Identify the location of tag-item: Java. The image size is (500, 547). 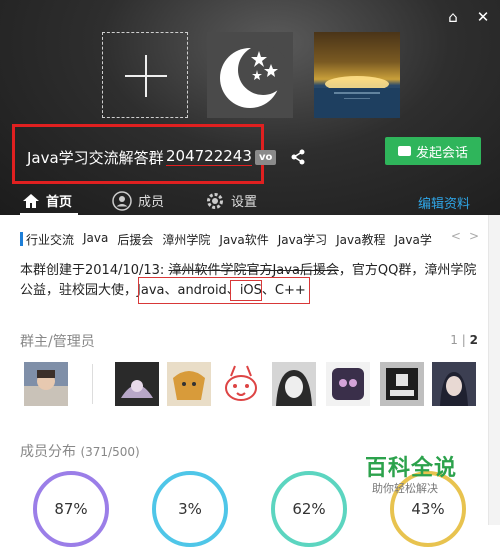
(95, 239).